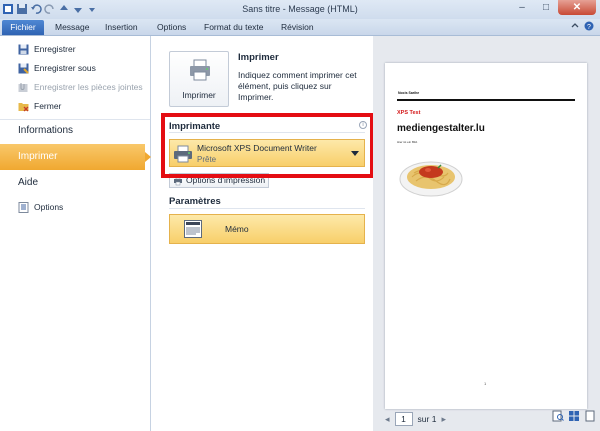 Image resolution: width=600 pixels, height=431 pixels. Describe the element at coordinates (23, 27) in the screenshot. I see `tab-file: Fichier` at that location.